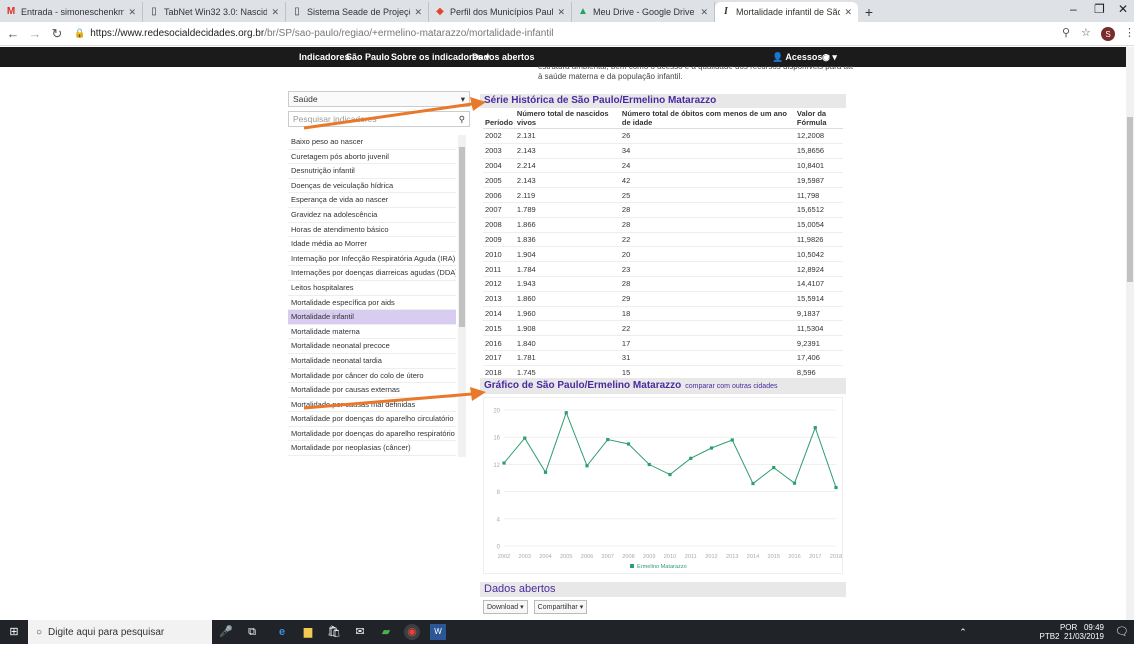 The height and width of the screenshot is (672, 1134). Describe the element at coordinates (252, 632) in the screenshot. I see `task-view-icon: ⧉` at that location.